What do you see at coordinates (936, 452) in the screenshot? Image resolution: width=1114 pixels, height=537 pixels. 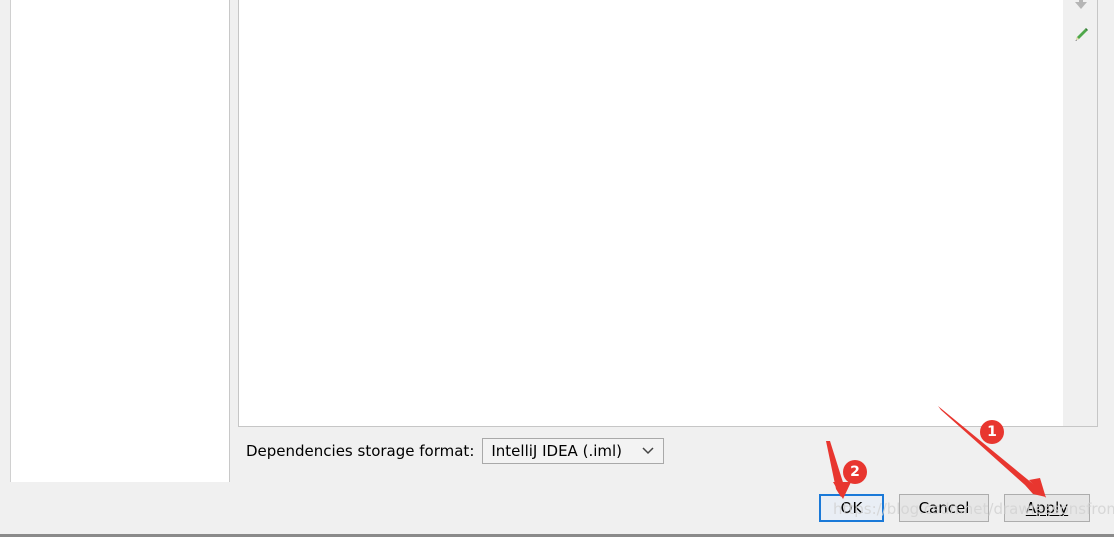 I see `annotation-arrows` at bounding box center [936, 452].